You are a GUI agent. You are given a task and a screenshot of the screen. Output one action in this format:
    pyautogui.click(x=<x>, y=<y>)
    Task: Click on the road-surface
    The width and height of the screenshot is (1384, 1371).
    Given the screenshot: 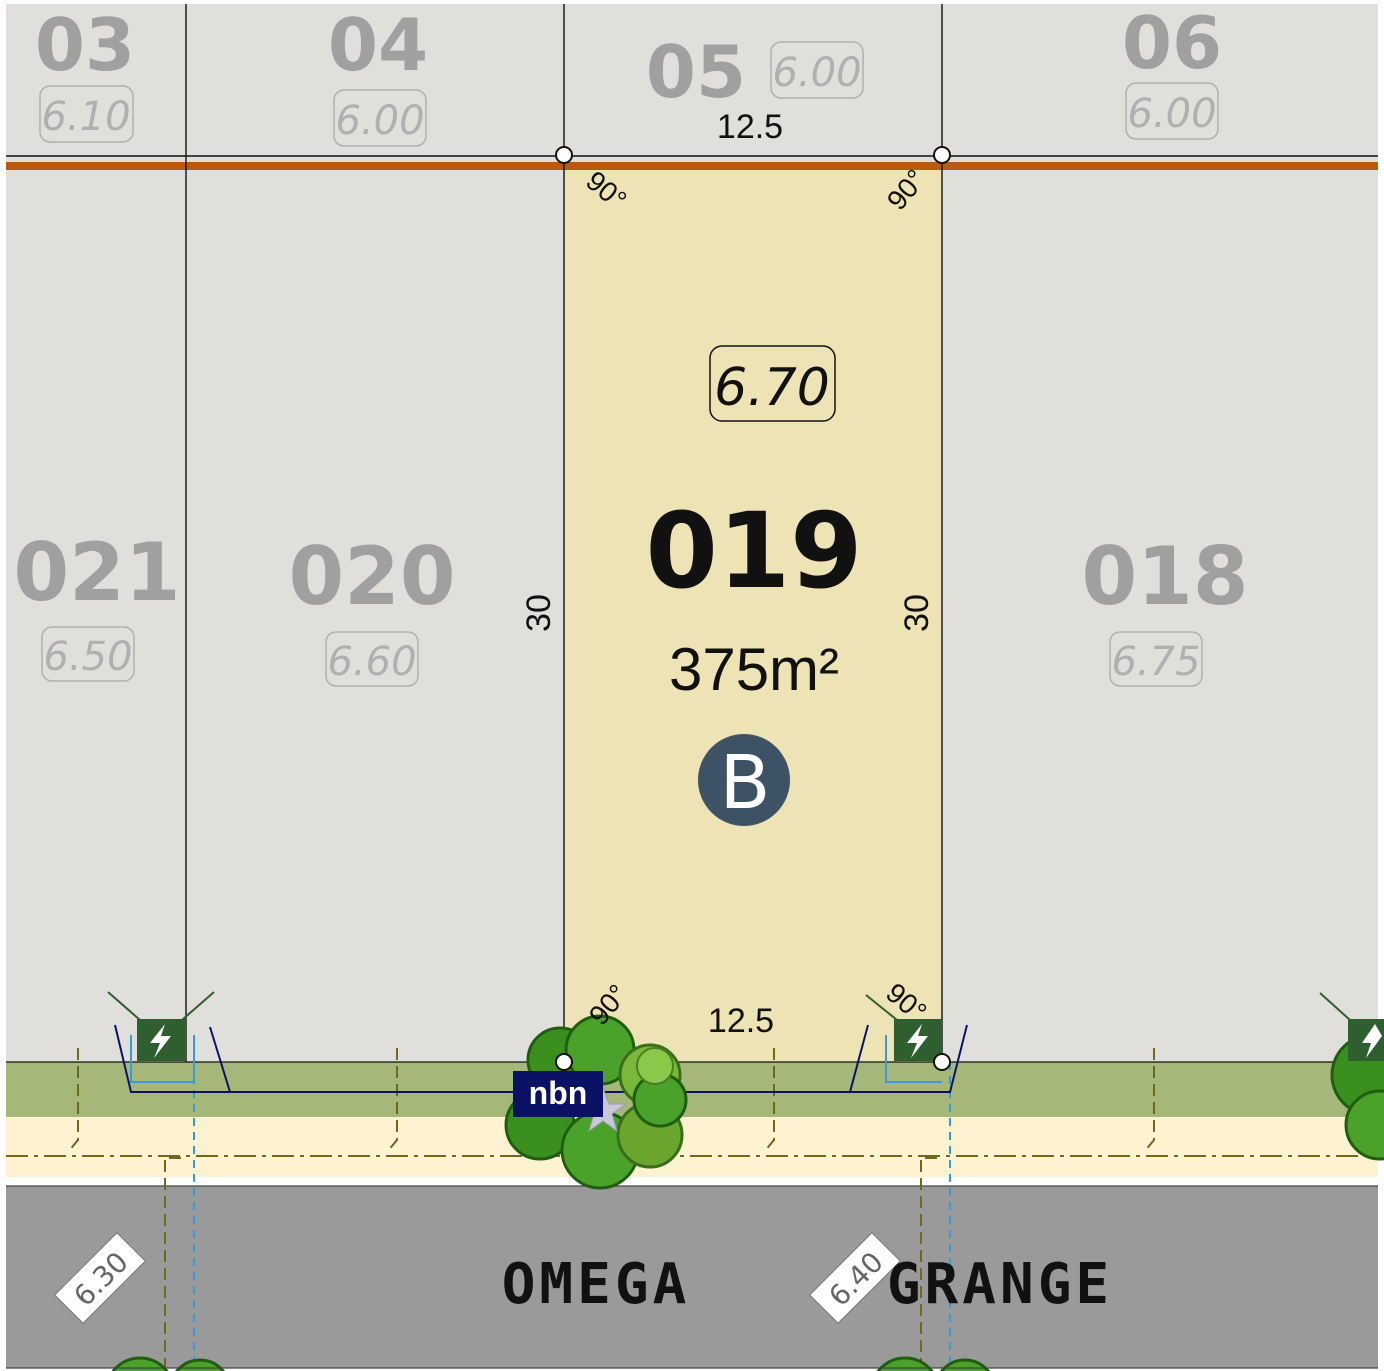 What is the action you would take?
    pyautogui.click(x=692, y=1277)
    